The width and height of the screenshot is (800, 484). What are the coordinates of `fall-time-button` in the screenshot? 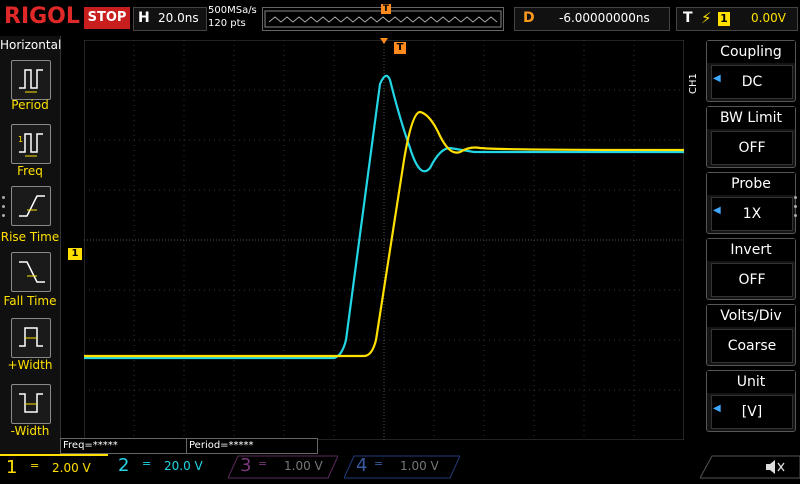 It's located at (31, 272).